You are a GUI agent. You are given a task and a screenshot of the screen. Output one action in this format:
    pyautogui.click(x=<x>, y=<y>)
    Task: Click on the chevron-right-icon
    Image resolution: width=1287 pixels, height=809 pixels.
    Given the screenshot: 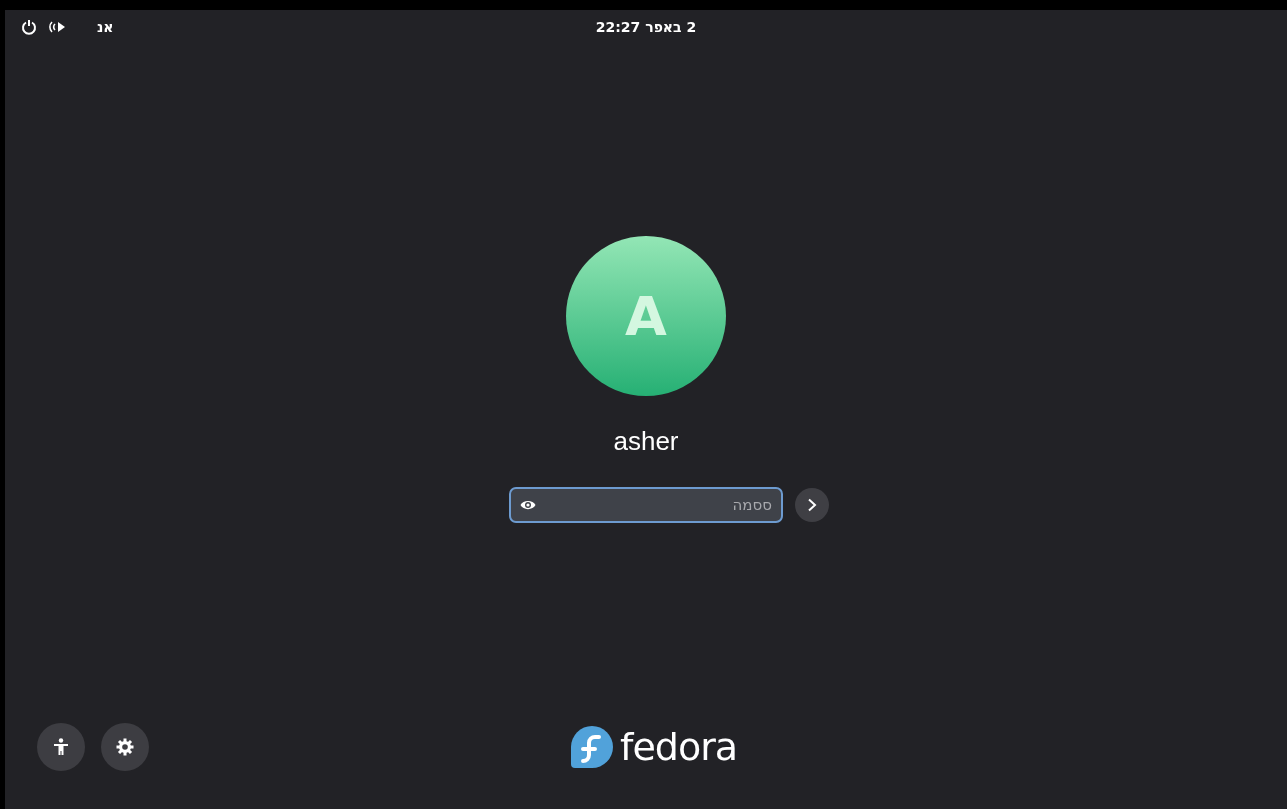 What is the action you would take?
    pyautogui.click(x=812, y=505)
    